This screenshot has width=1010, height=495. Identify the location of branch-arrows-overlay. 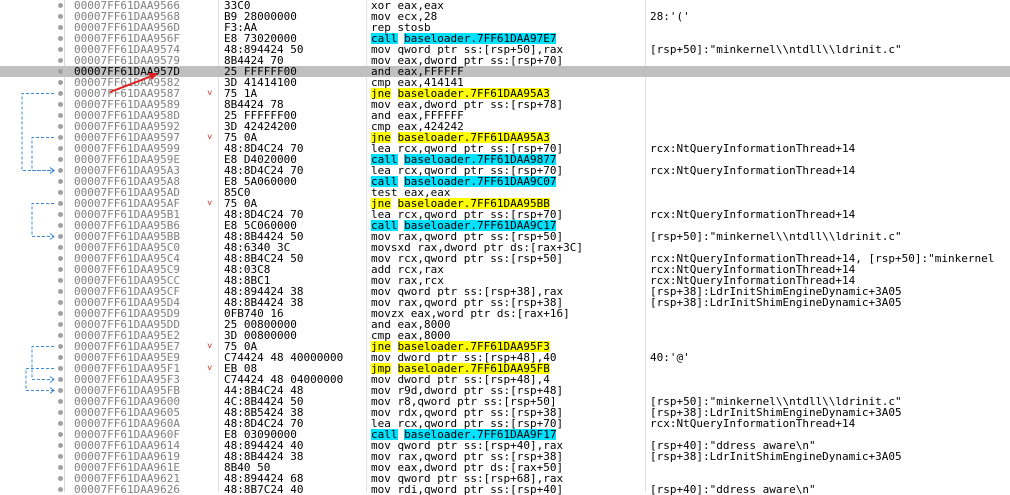
(89, 233).